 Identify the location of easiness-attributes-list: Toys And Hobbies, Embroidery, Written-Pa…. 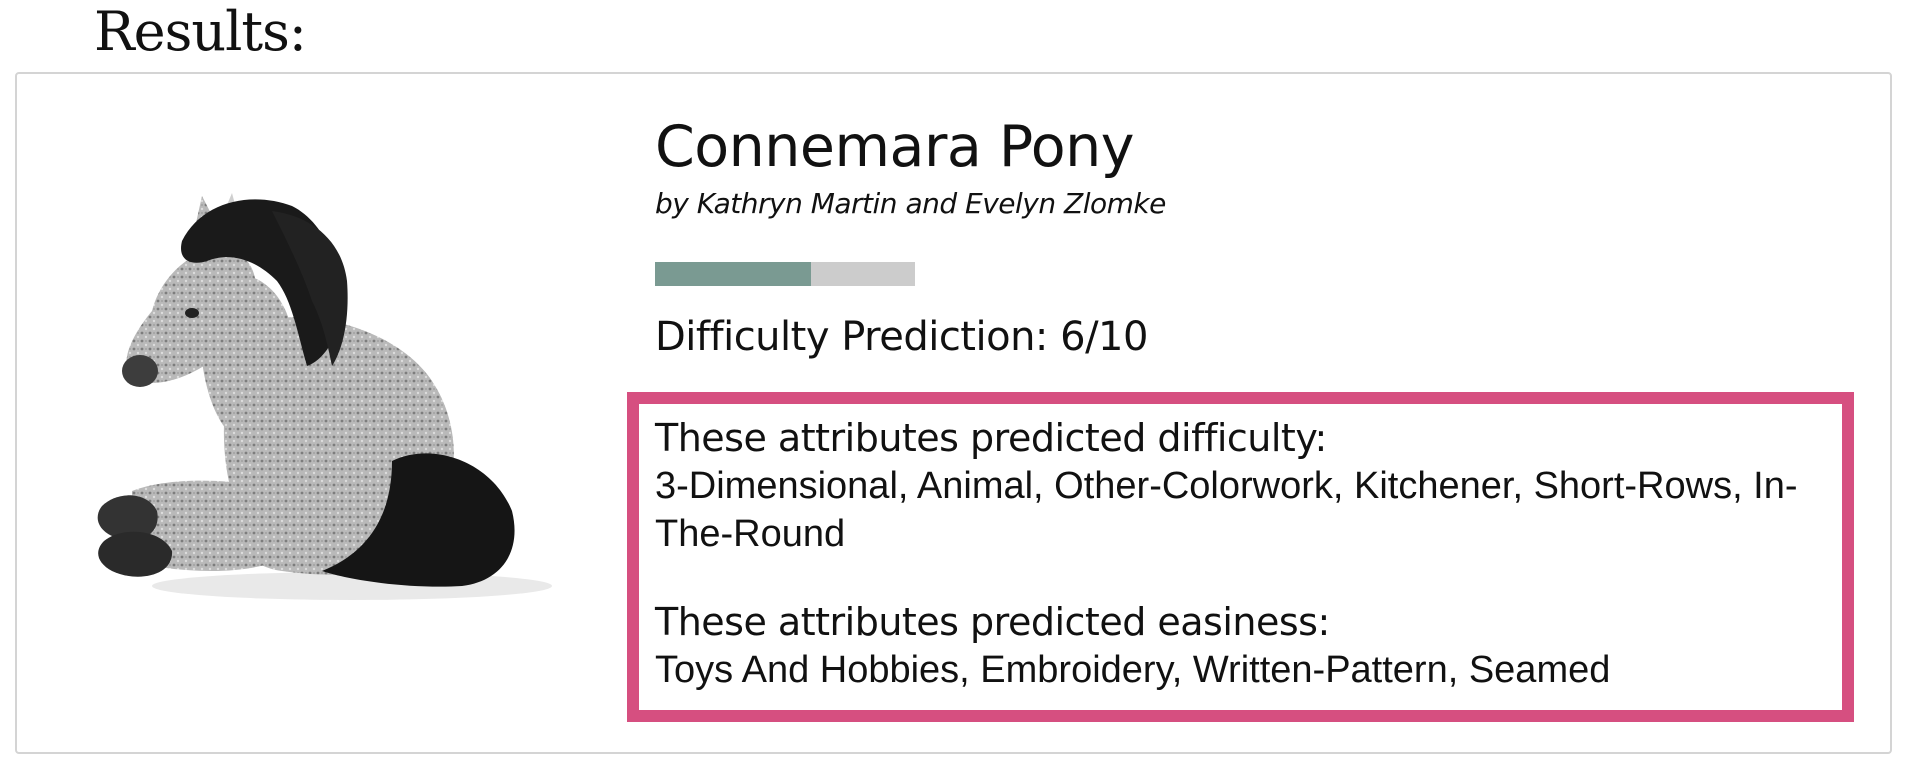
(1133, 670).